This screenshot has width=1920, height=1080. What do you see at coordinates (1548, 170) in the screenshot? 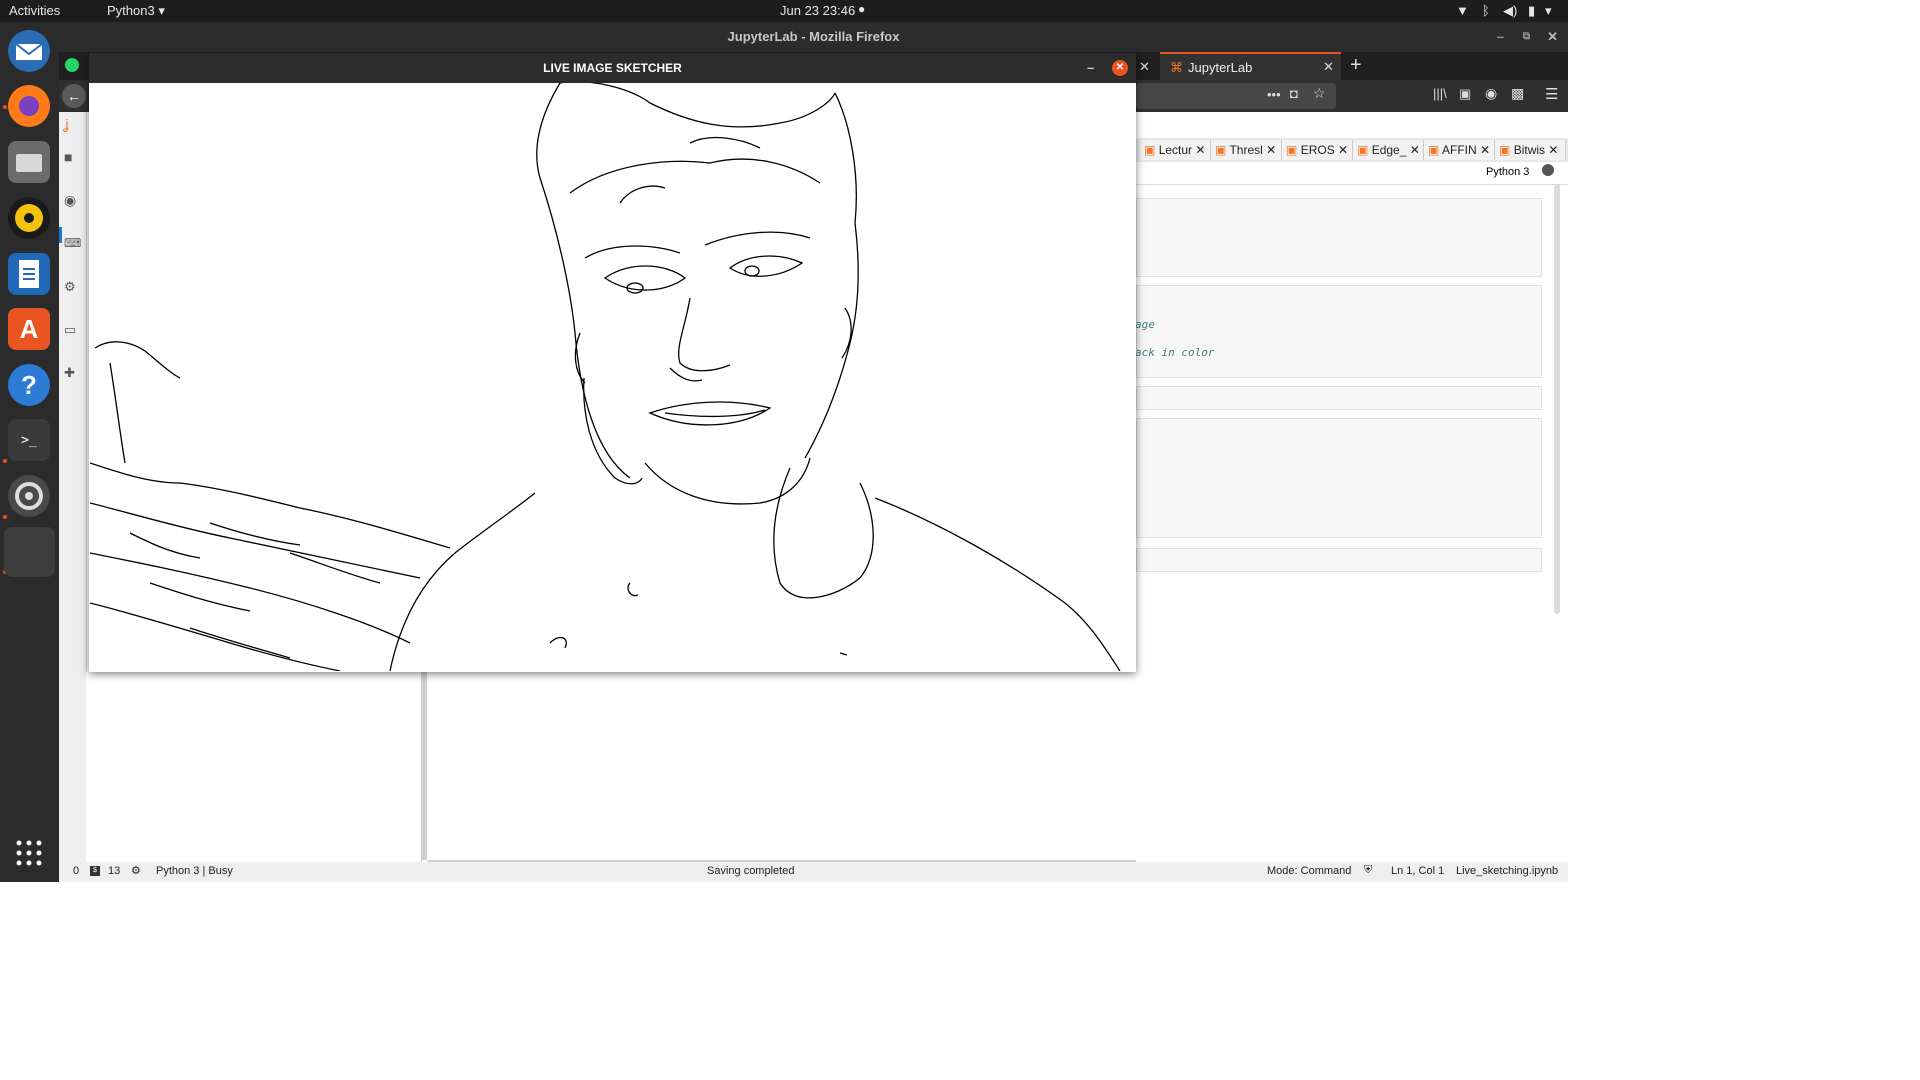
I see `kernel-busy-indicator` at bounding box center [1548, 170].